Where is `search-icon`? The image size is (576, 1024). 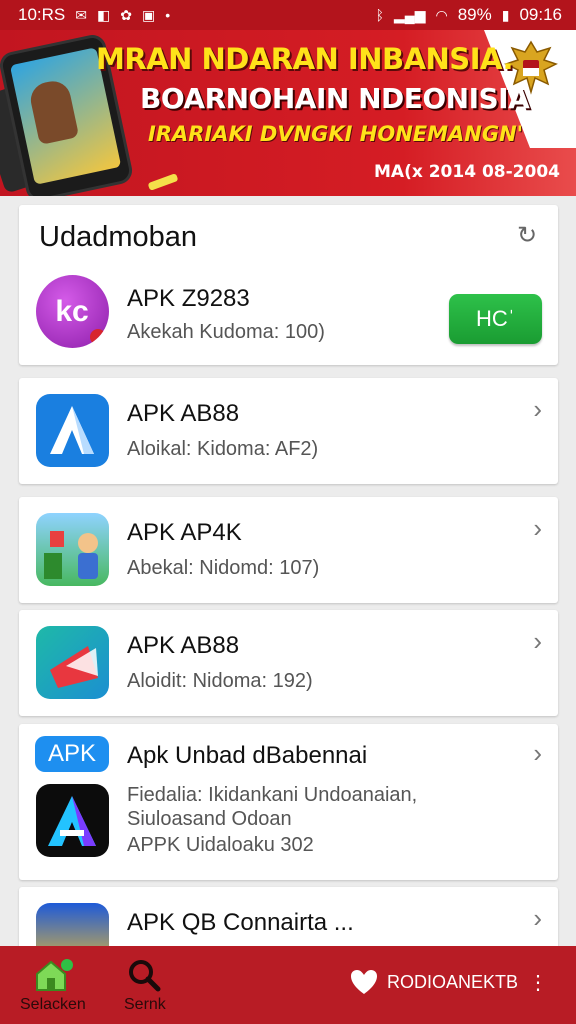 search-icon is located at coordinates (144, 976).